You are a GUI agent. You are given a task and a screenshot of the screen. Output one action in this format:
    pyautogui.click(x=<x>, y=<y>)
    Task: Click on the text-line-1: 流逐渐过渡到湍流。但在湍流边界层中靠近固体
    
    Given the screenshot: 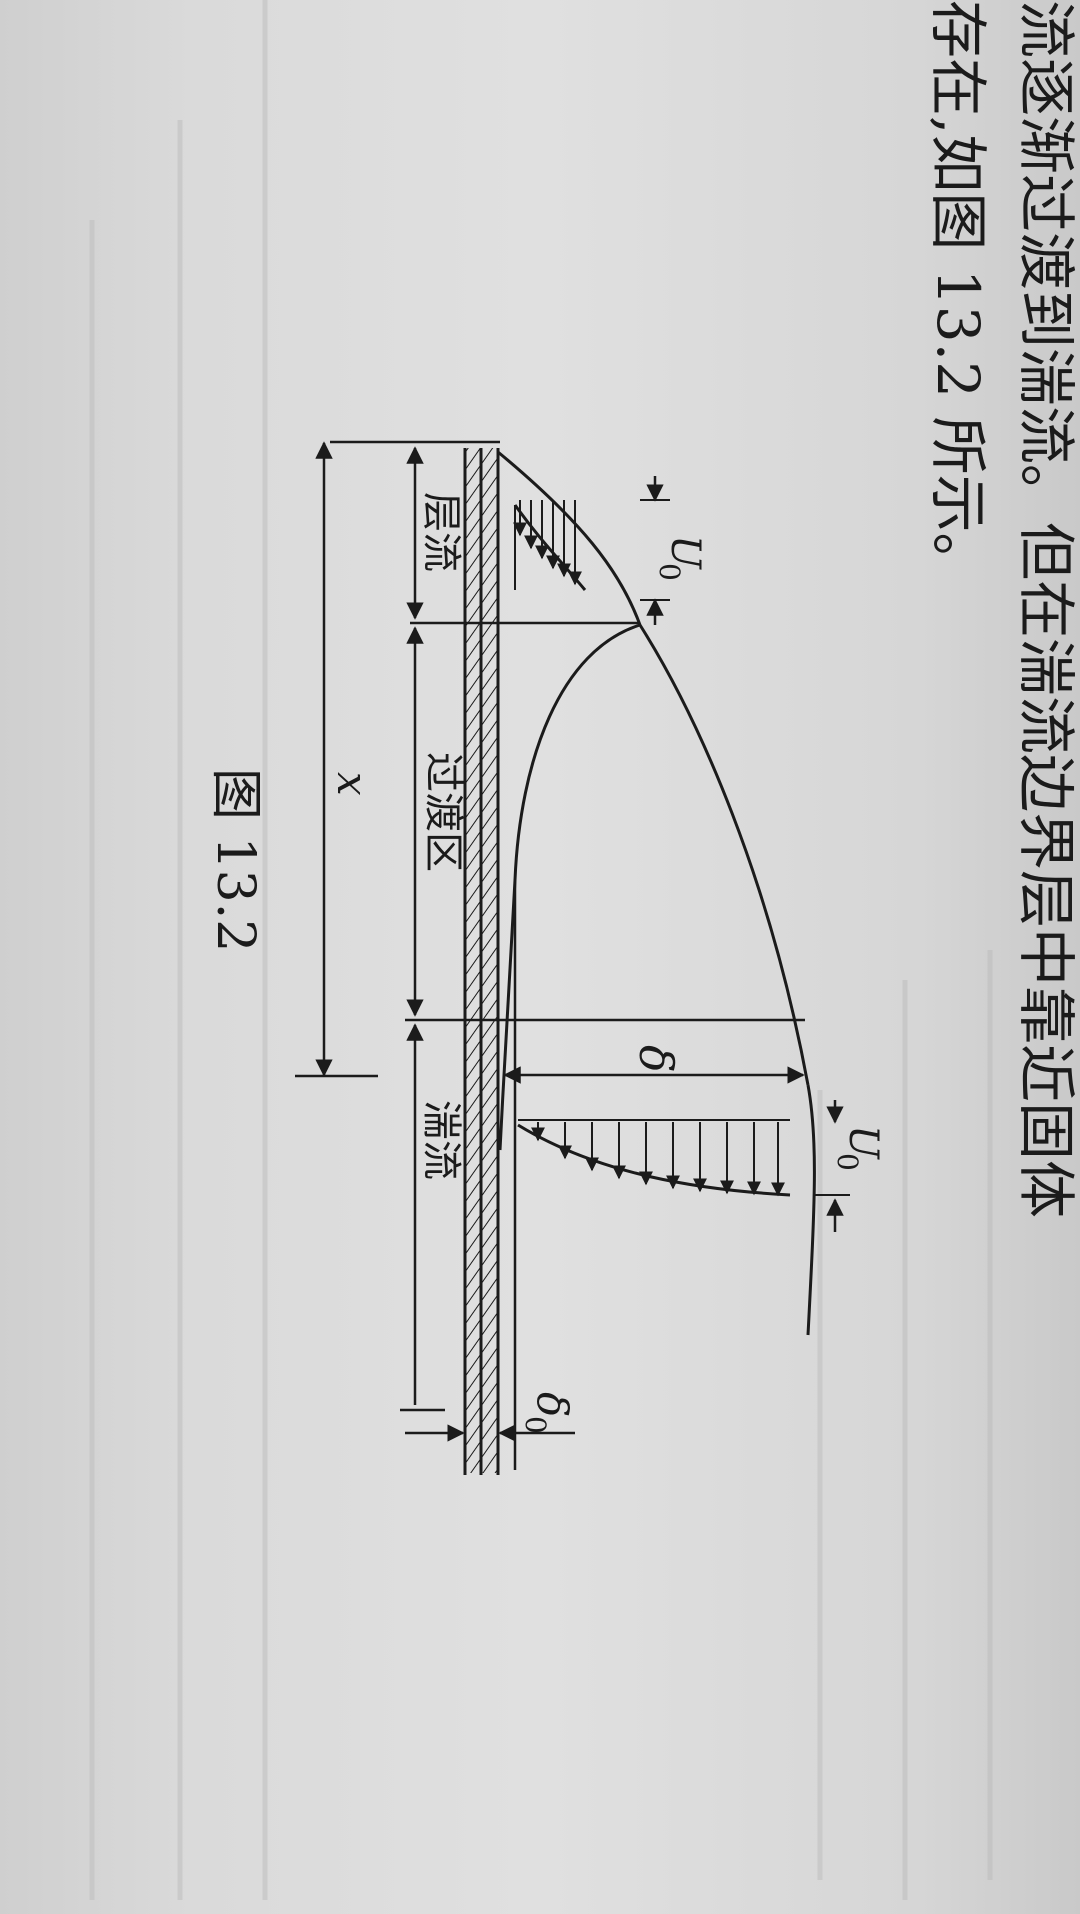 What is the action you would take?
    pyautogui.click(x=1046, y=609)
    